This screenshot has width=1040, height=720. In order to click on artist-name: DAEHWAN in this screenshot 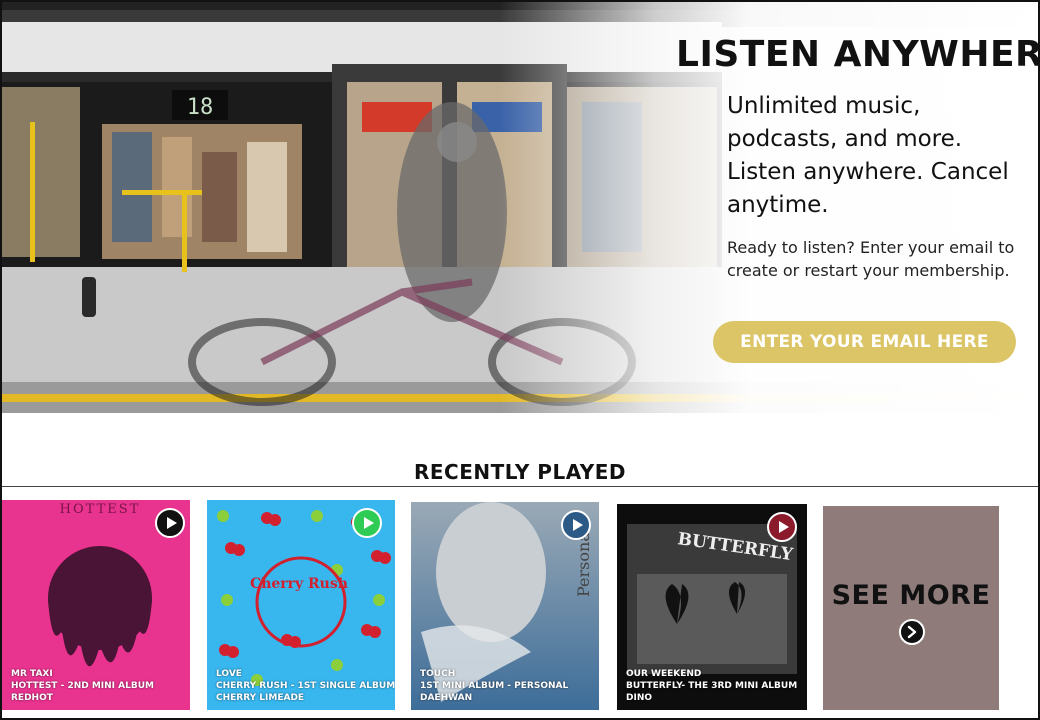, I will do `click(446, 698)`.